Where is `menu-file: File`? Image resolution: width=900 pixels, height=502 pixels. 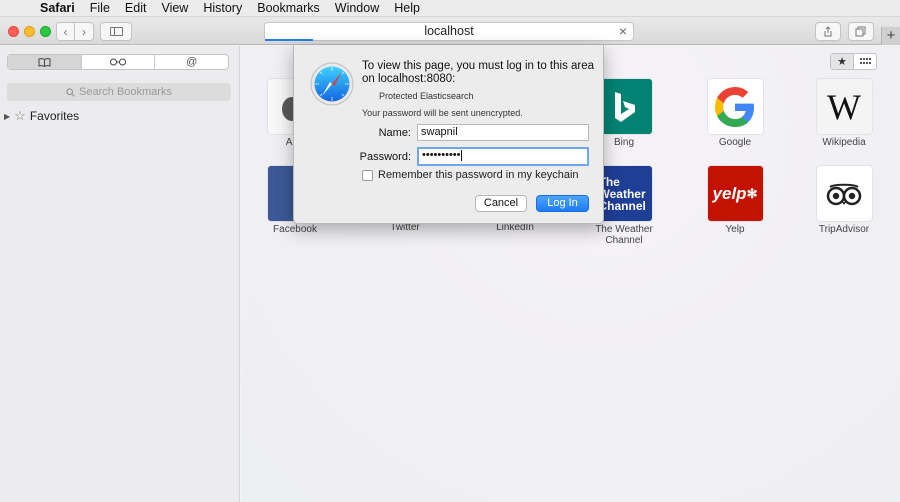
menu-file: File is located at coordinates (100, 8).